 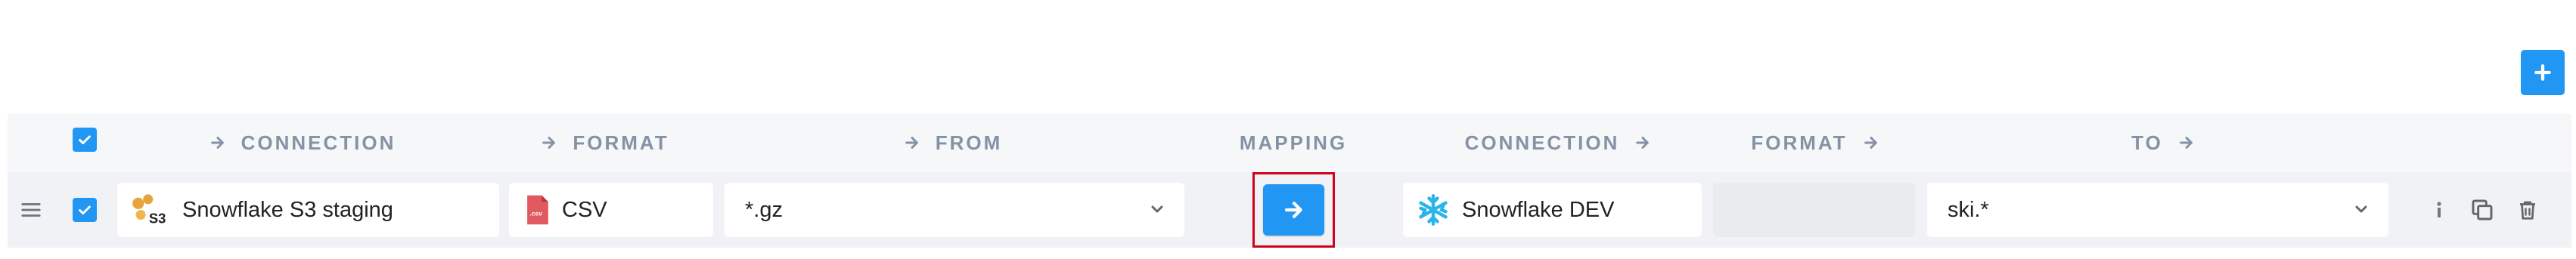 I want to click on mapping-button, so click(x=1293, y=210).